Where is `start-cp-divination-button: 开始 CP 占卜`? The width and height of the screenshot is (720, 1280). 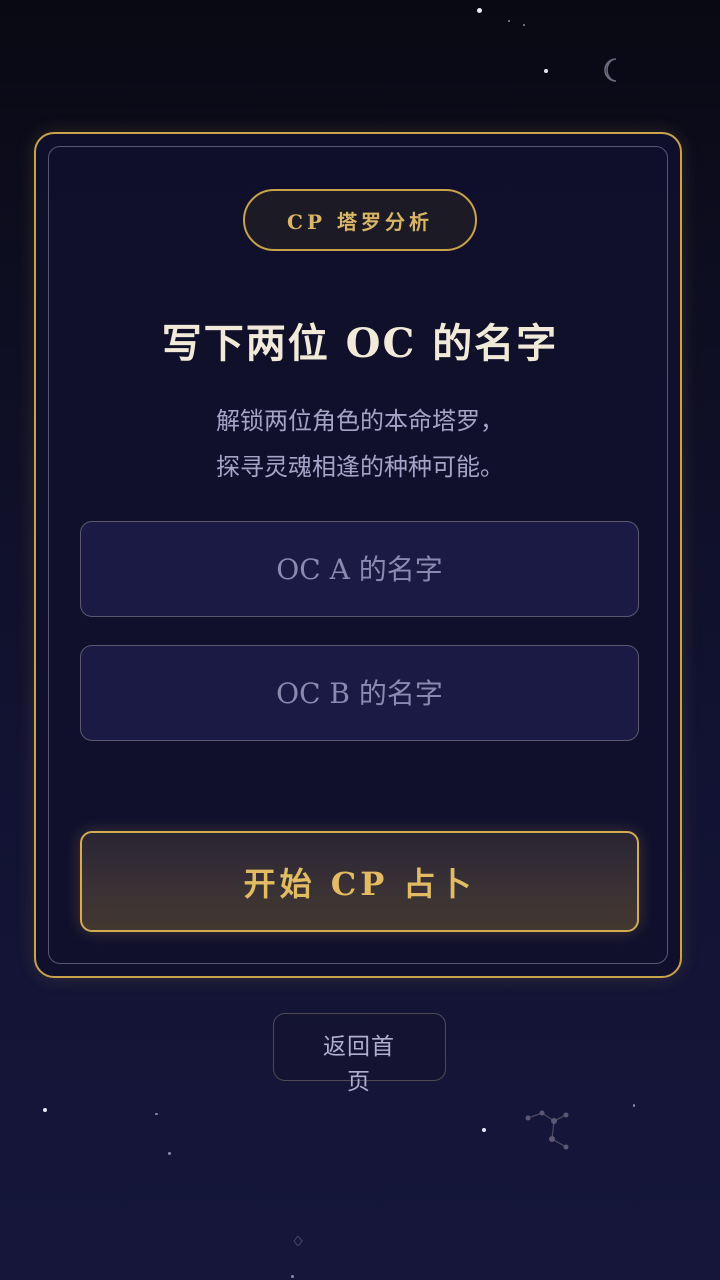 start-cp-divination-button: 开始 CP 占卜 is located at coordinates (359, 881).